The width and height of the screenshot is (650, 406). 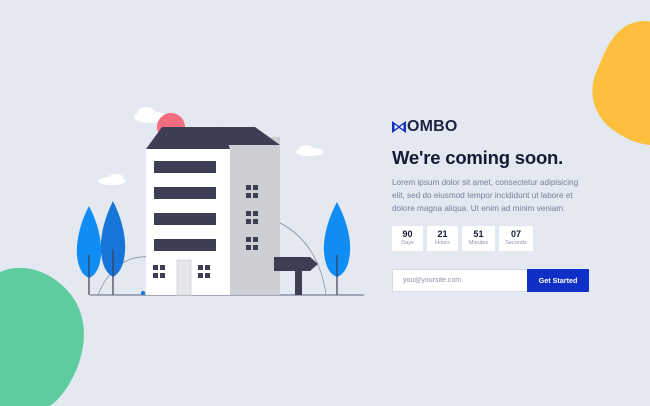 I want to click on brand-logo: OMBO, so click(x=497, y=127).